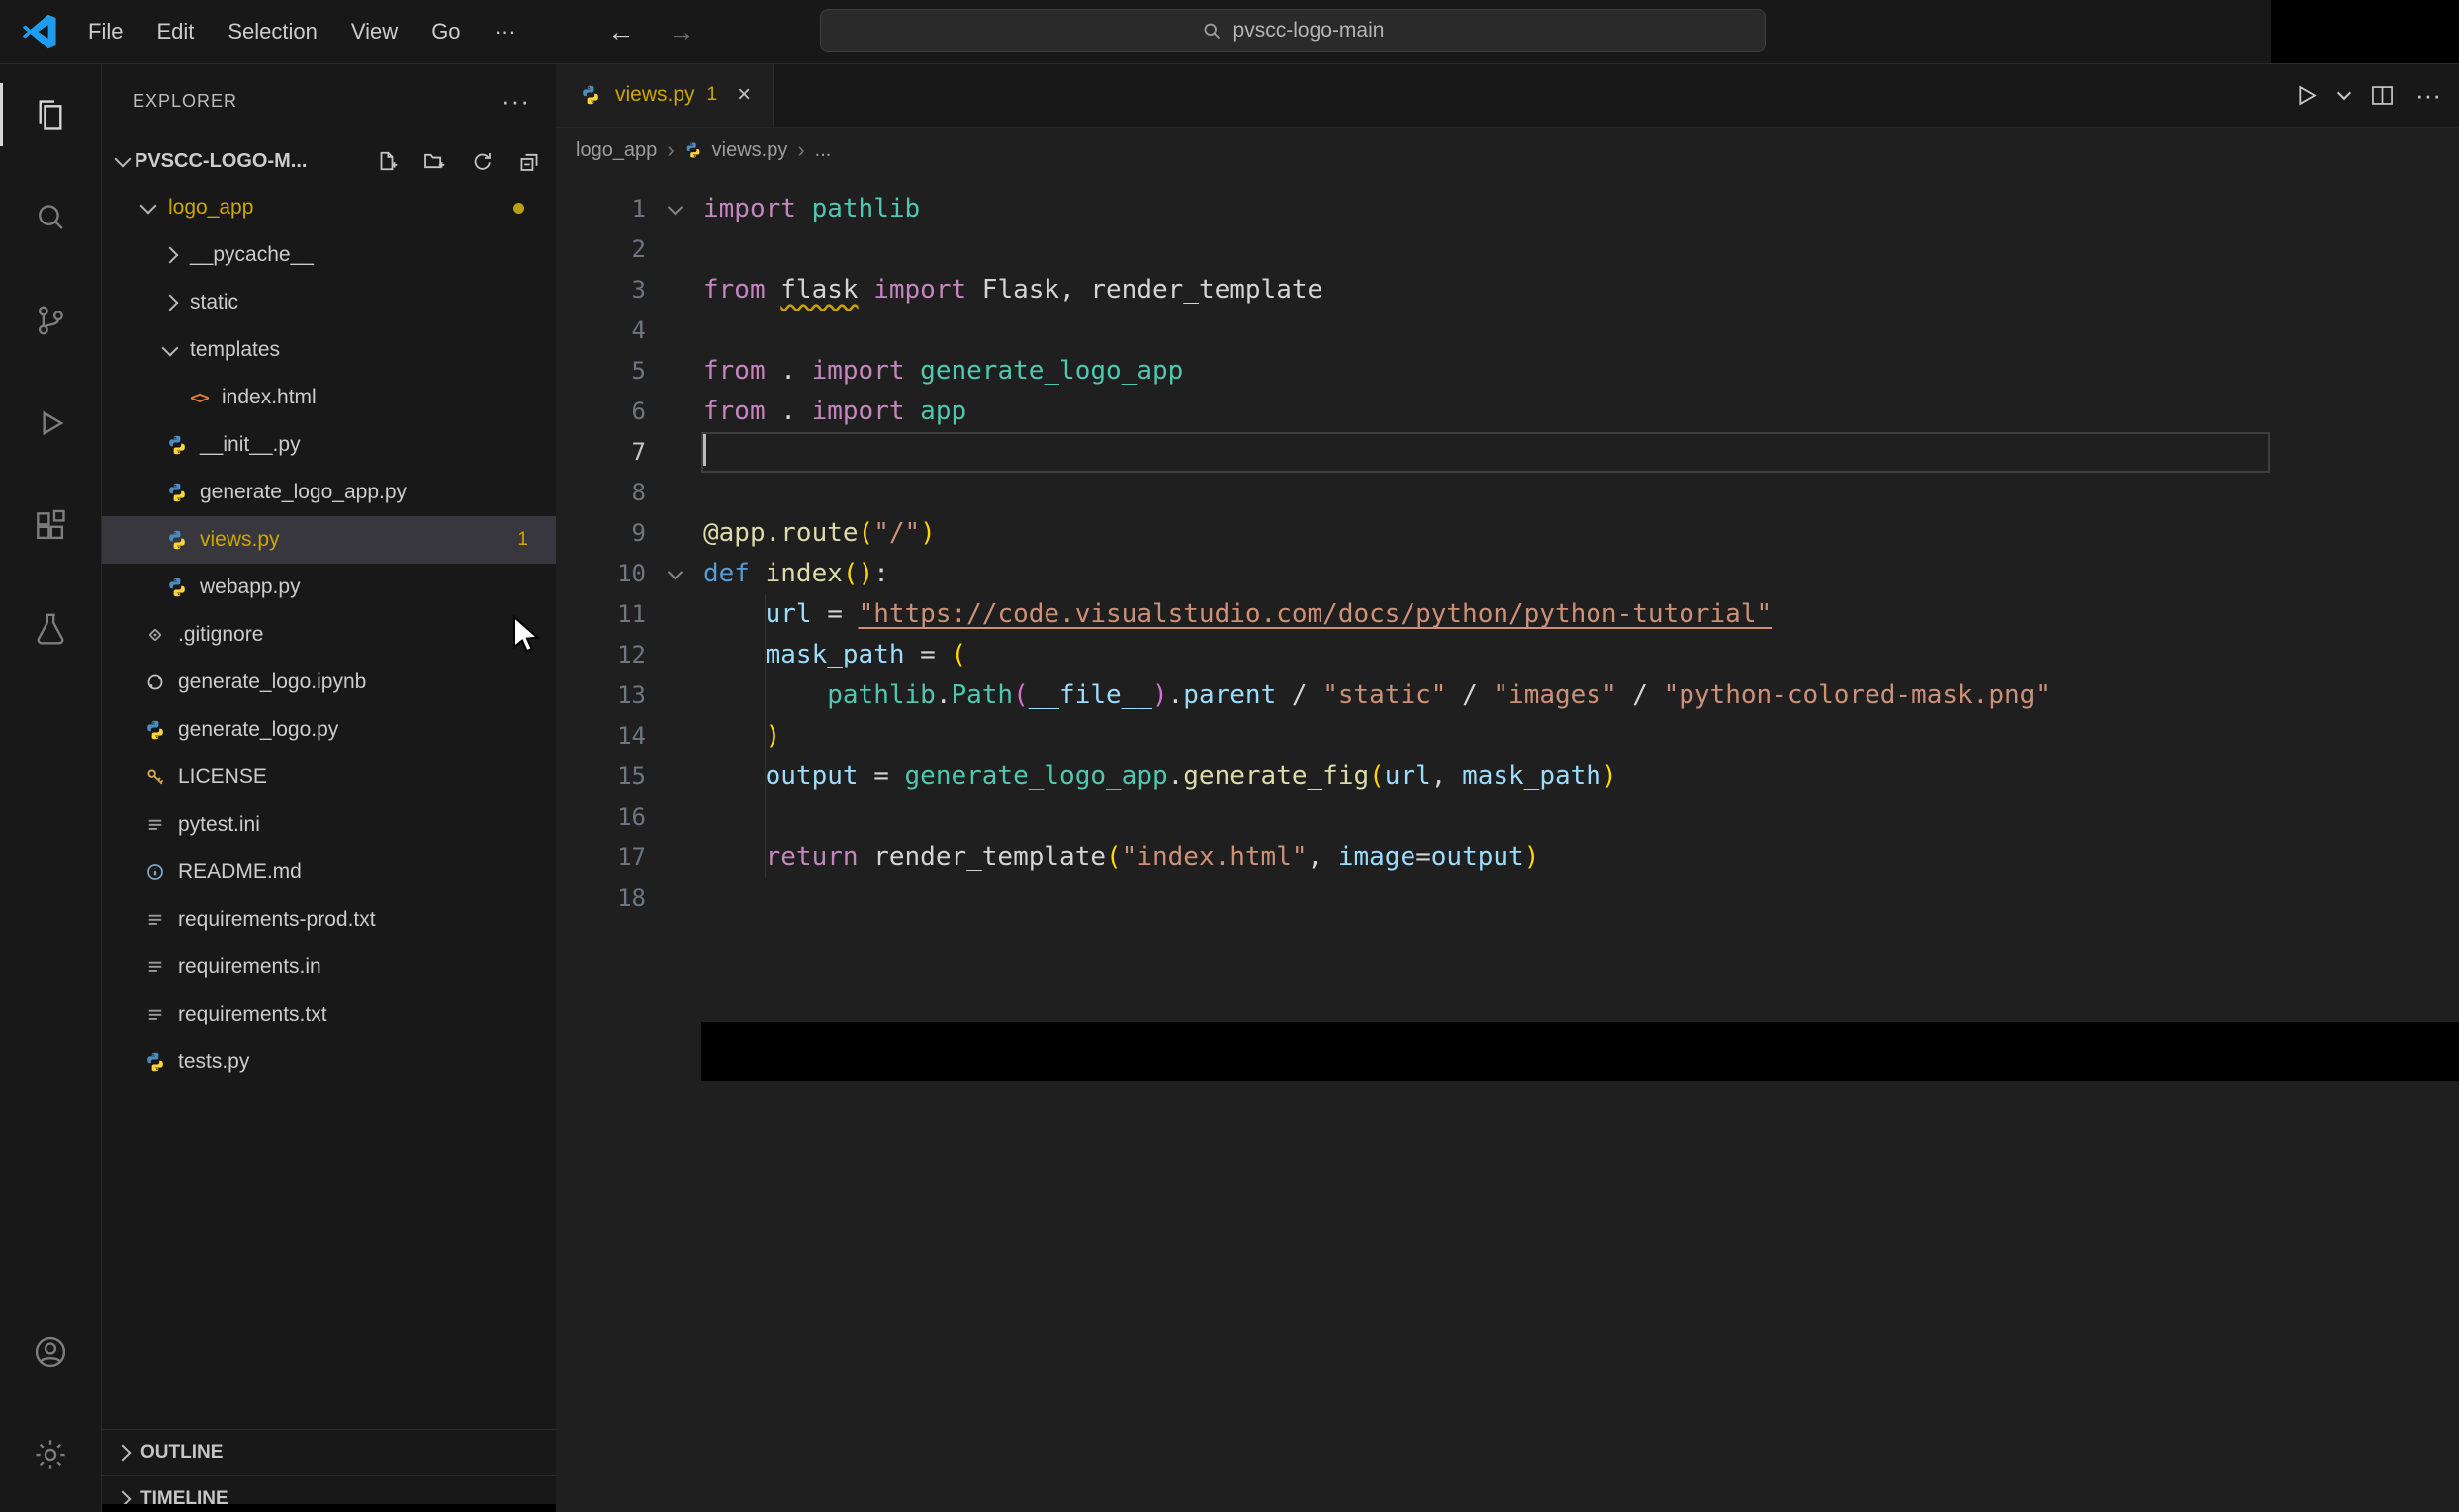  I want to click on code-line-18: 18, so click(1508, 898).